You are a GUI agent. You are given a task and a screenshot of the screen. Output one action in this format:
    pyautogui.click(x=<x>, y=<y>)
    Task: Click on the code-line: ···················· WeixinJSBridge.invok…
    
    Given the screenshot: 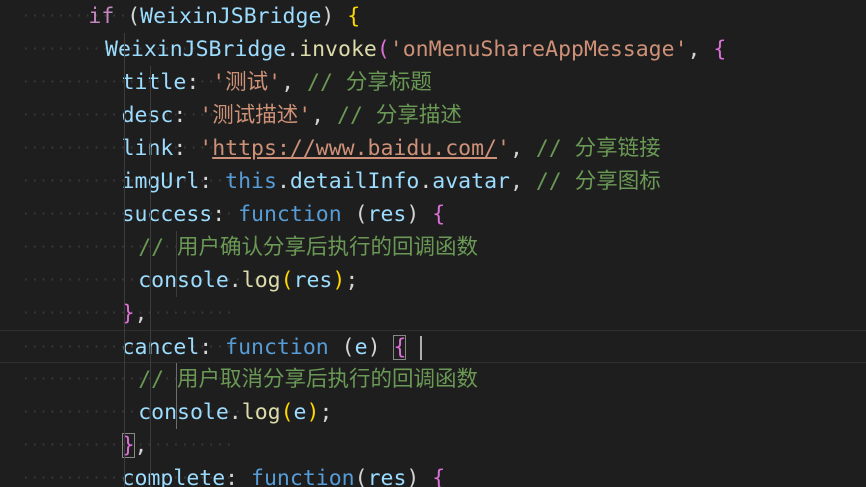 What is the action you would take?
    pyautogui.click(x=433, y=49)
    